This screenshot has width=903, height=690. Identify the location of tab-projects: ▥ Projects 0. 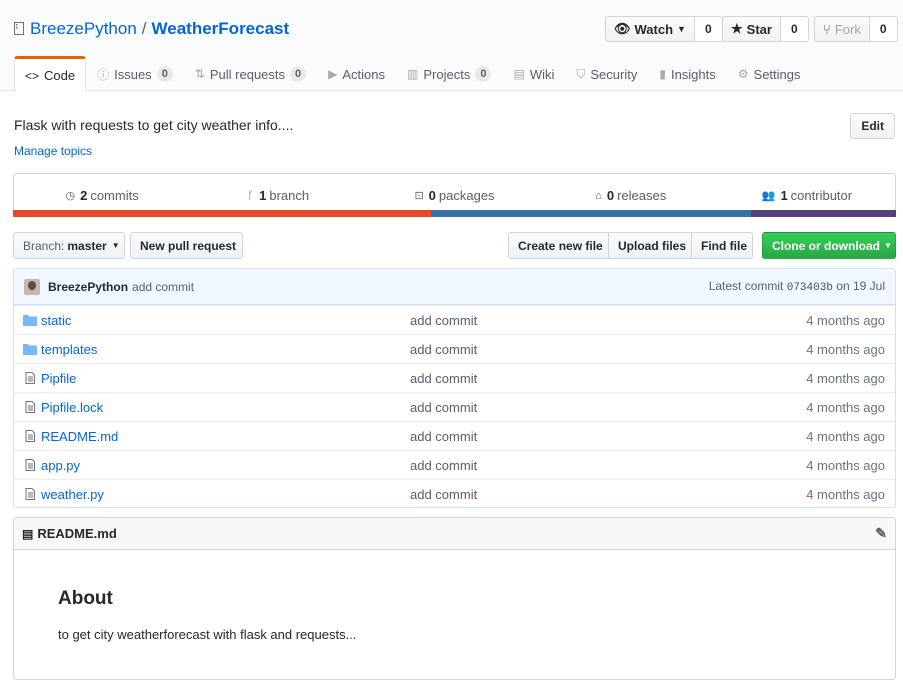
(449, 73).